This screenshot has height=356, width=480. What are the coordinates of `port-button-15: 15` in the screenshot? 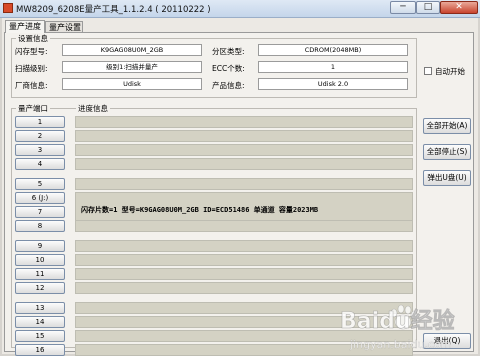 It's located at (40, 336).